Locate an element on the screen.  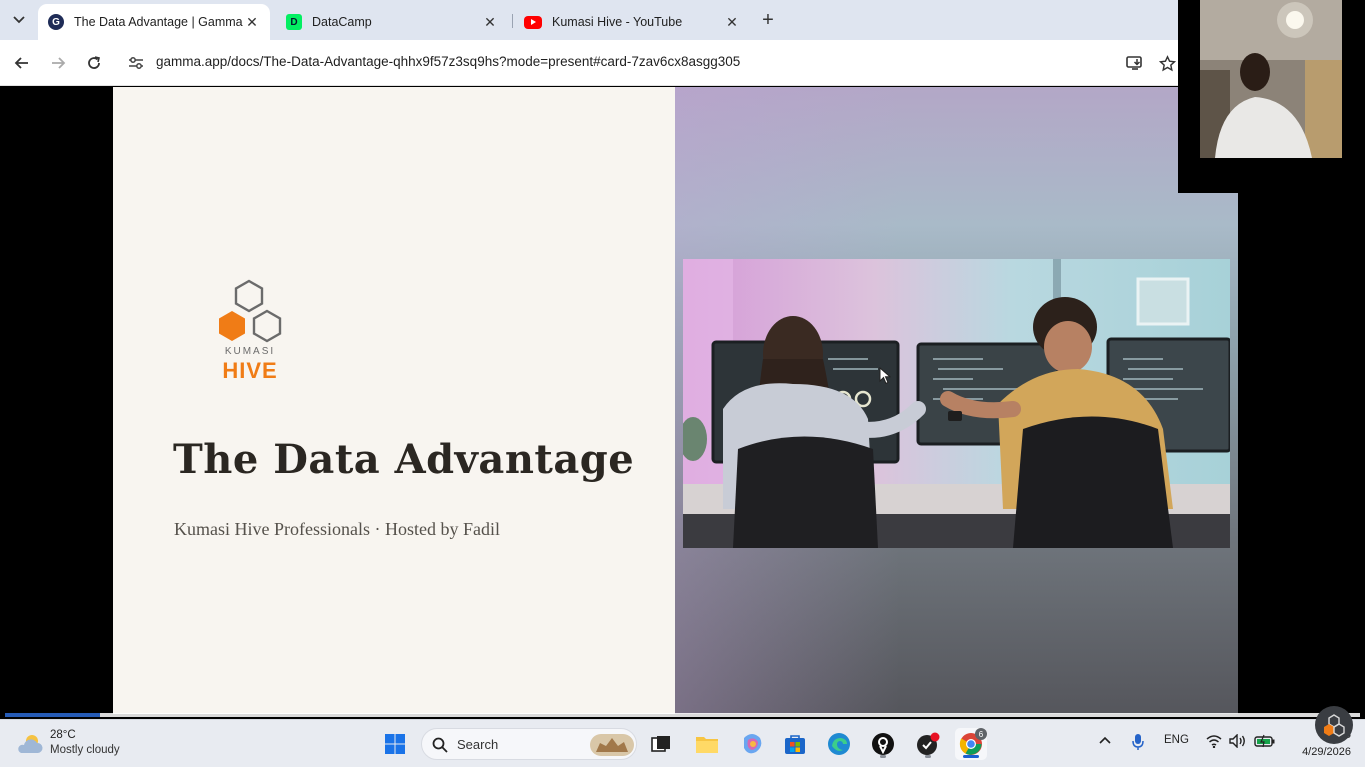
search-highlight-image-icon is located at coordinates (612, 745).